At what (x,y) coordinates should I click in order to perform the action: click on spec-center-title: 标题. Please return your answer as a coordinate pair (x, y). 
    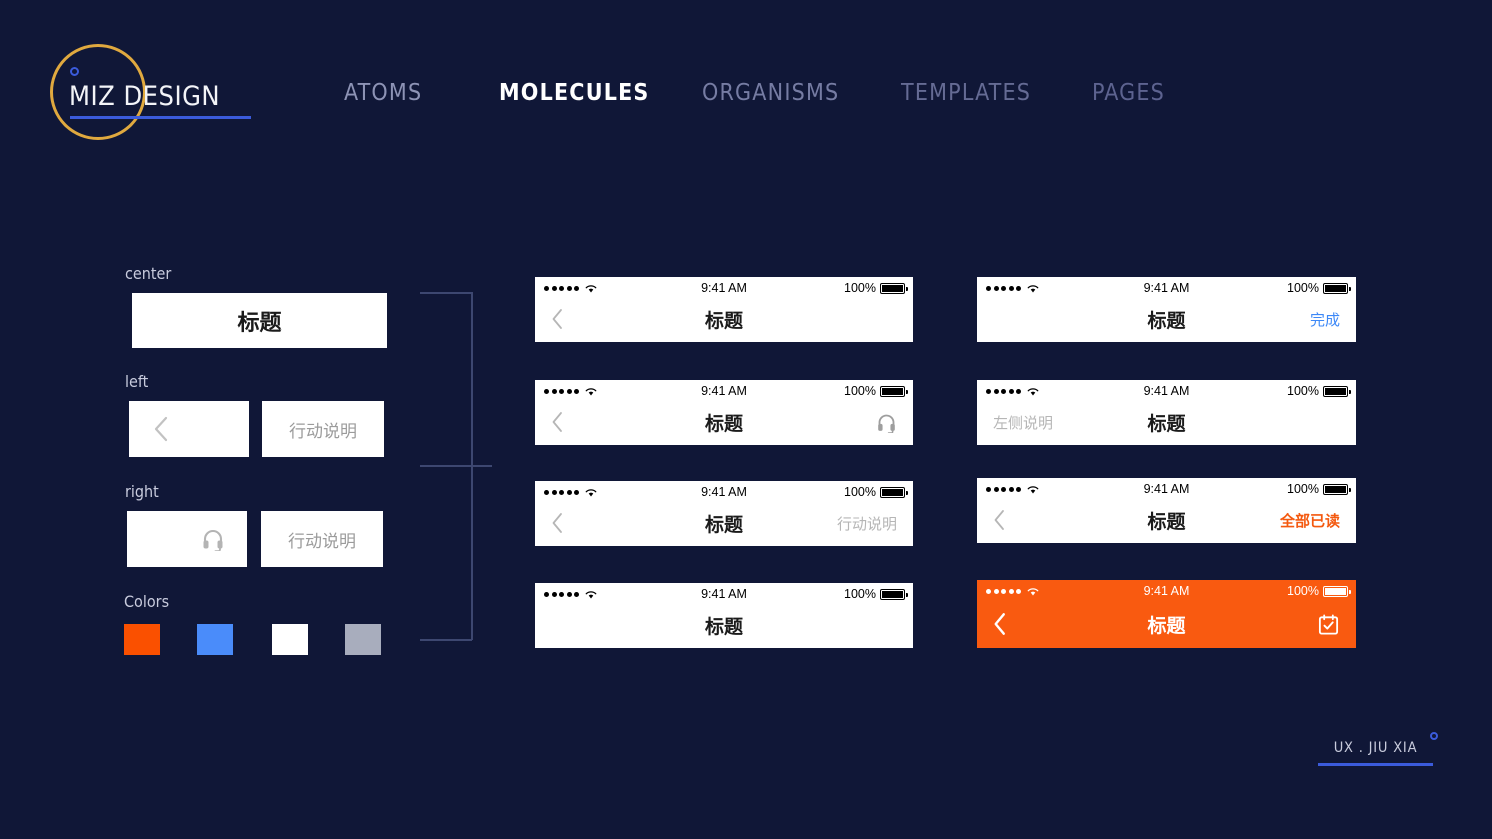
    Looking at the image, I should click on (259, 322).